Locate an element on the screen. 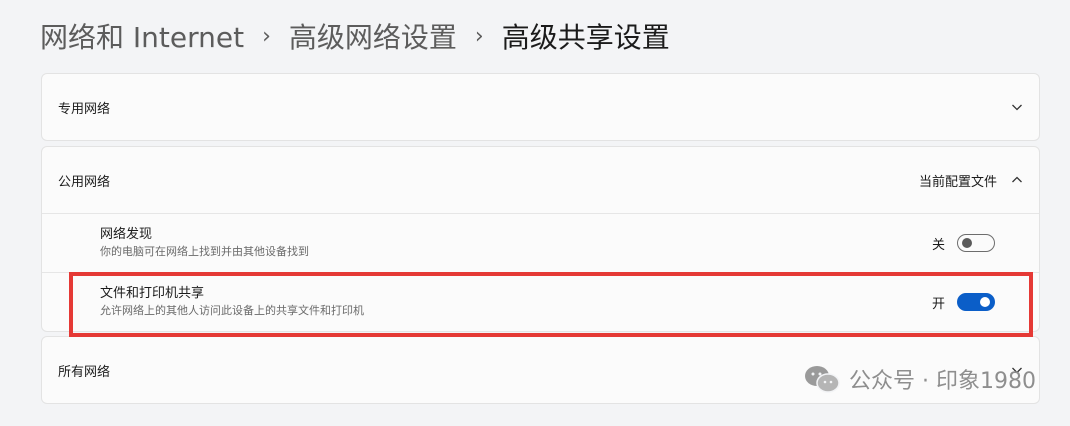 The width and height of the screenshot is (1070, 426). watermark: 公众号 · 印象1980 is located at coordinates (919, 379).